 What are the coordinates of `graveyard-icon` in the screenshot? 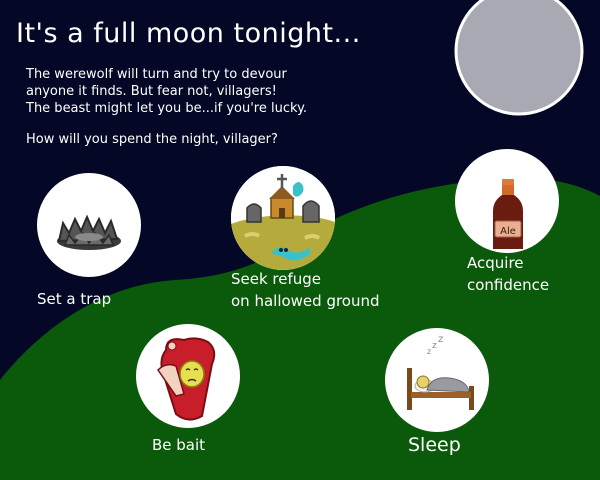 It's located at (283, 218).